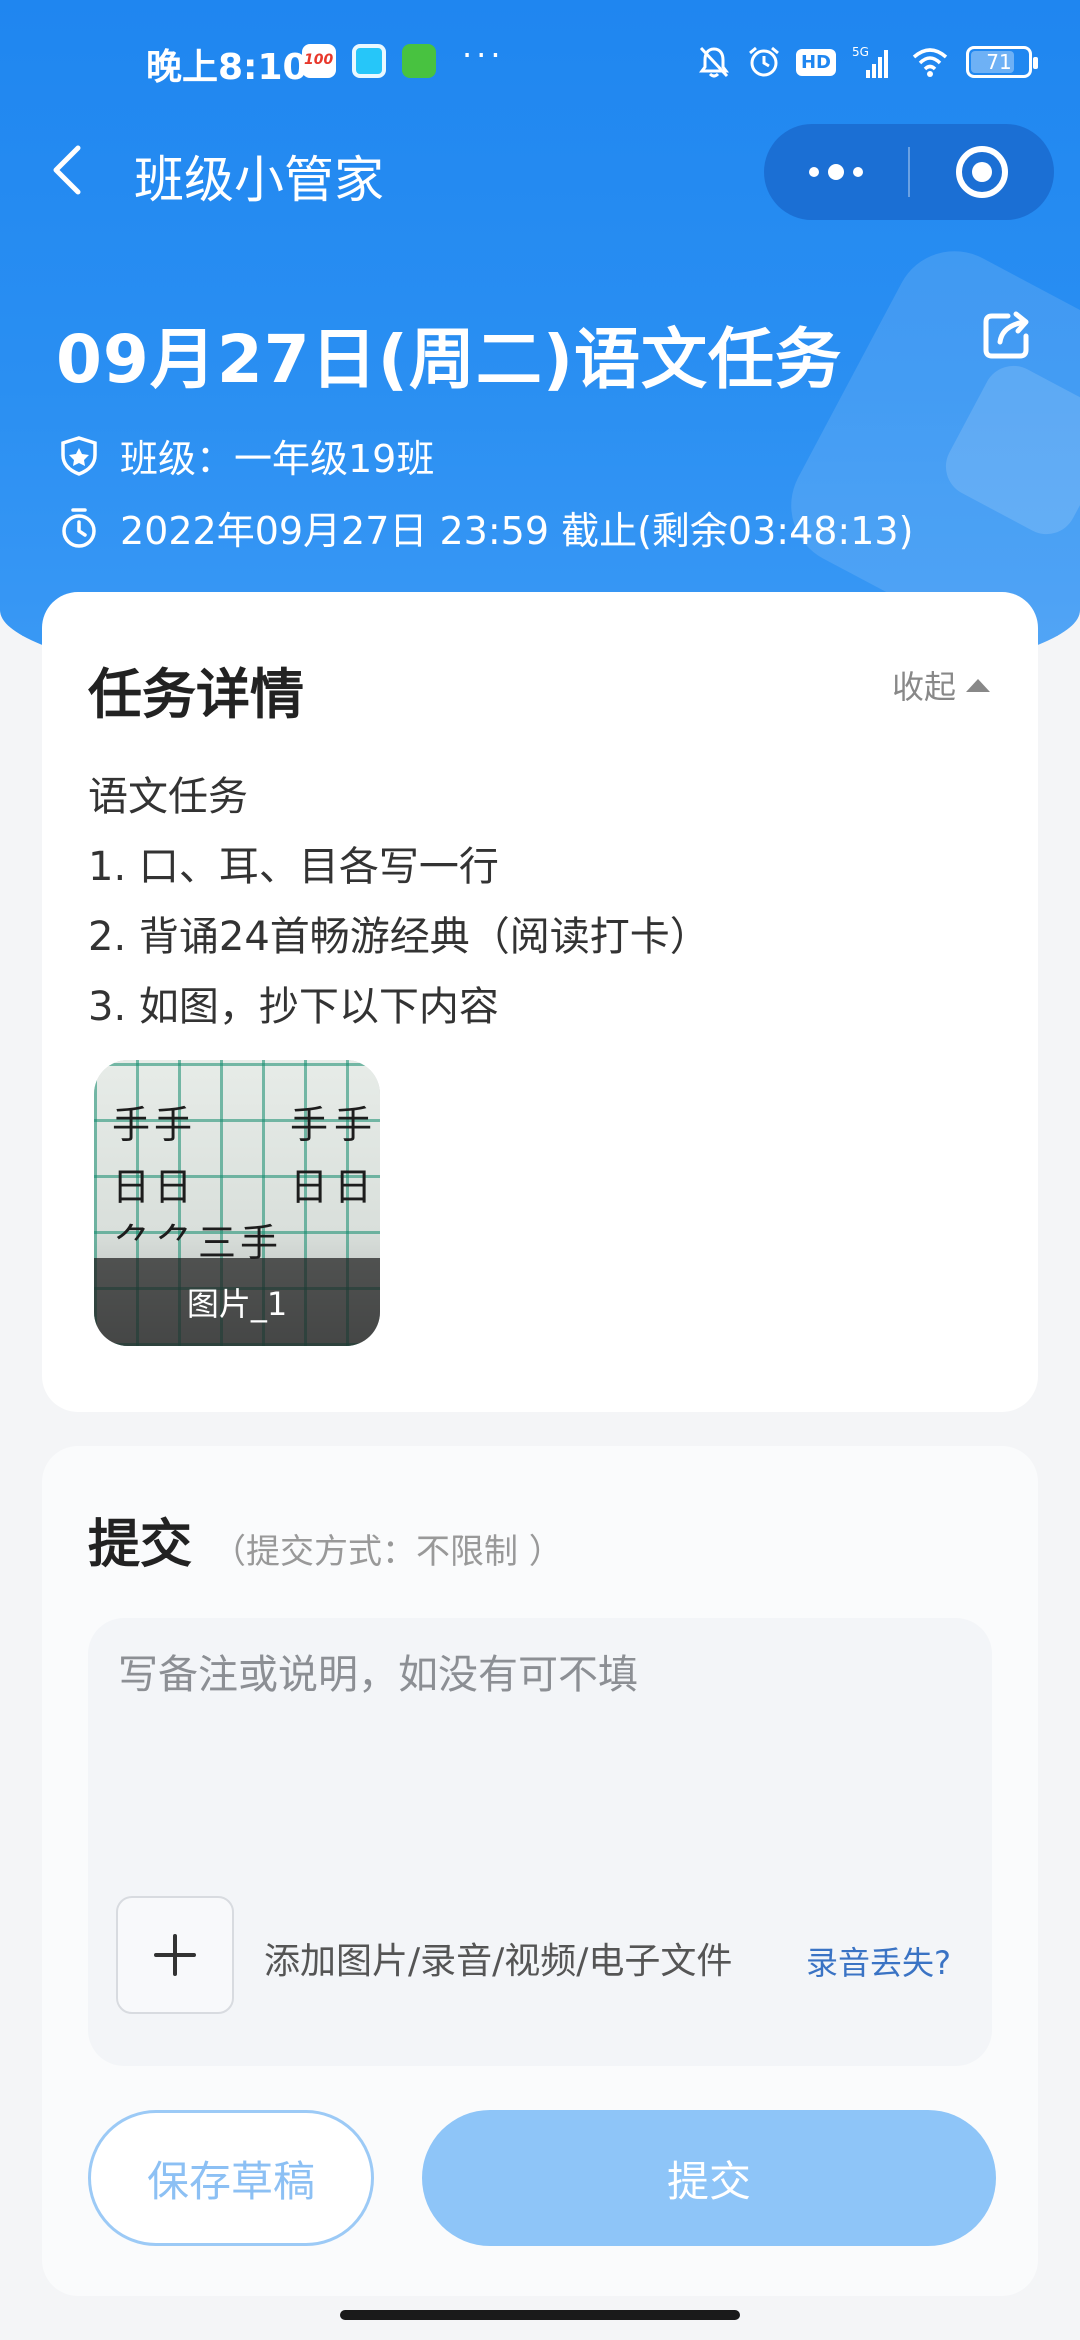 The width and height of the screenshot is (1080, 2340). What do you see at coordinates (293, 867) in the screenshot?
I see `description-line: 1. 口、耳、目各写一行` at bounding box center [293, 867].